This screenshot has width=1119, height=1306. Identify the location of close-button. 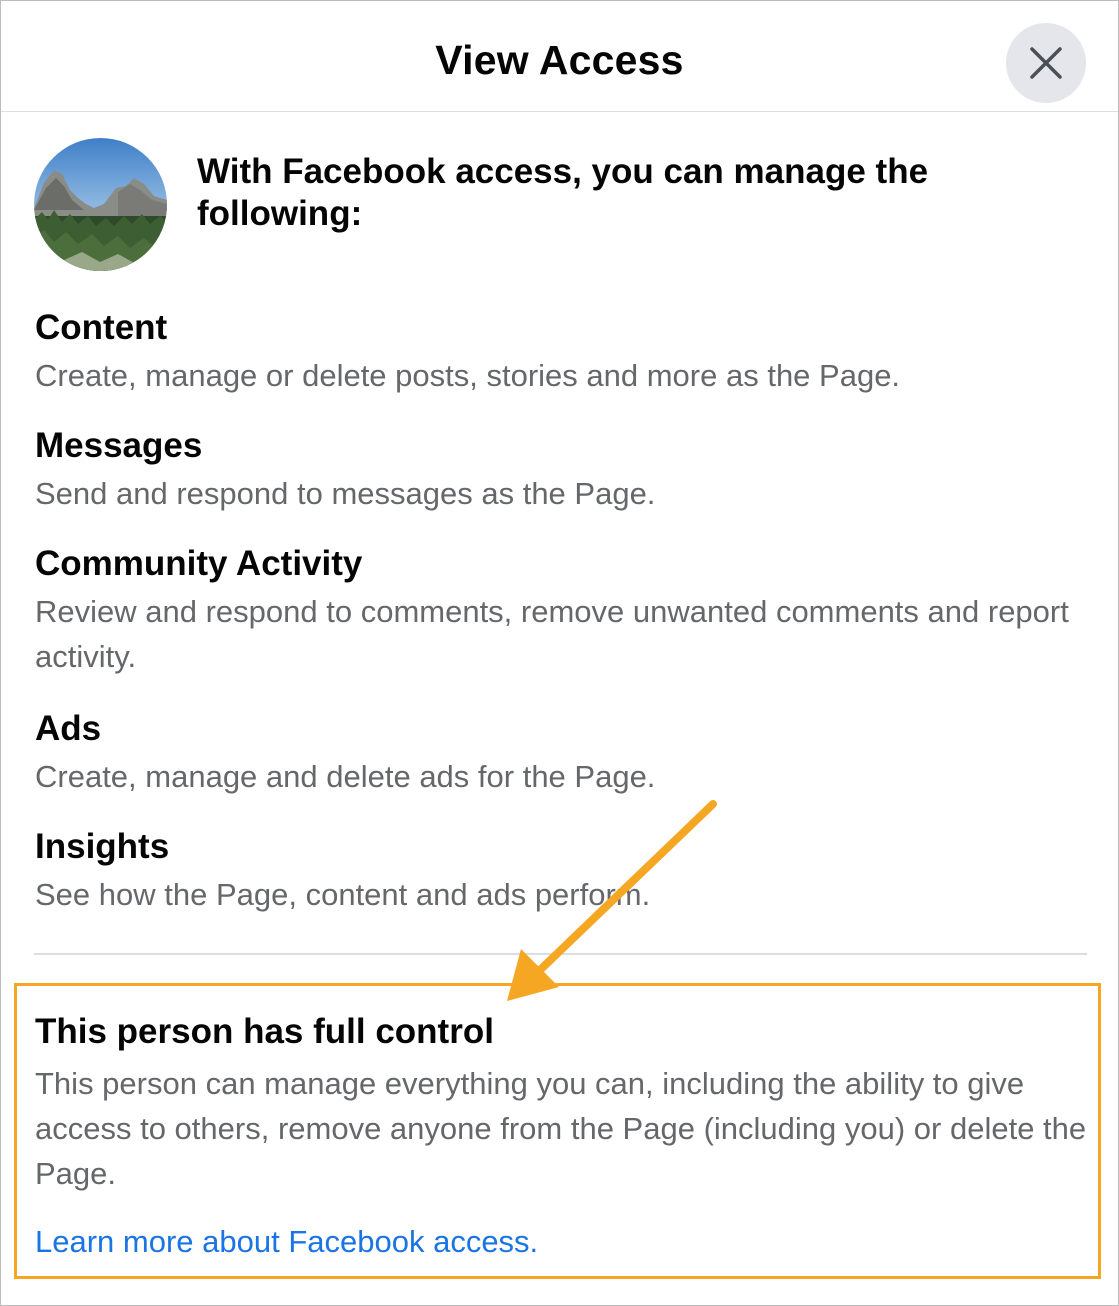
(1046, 63).